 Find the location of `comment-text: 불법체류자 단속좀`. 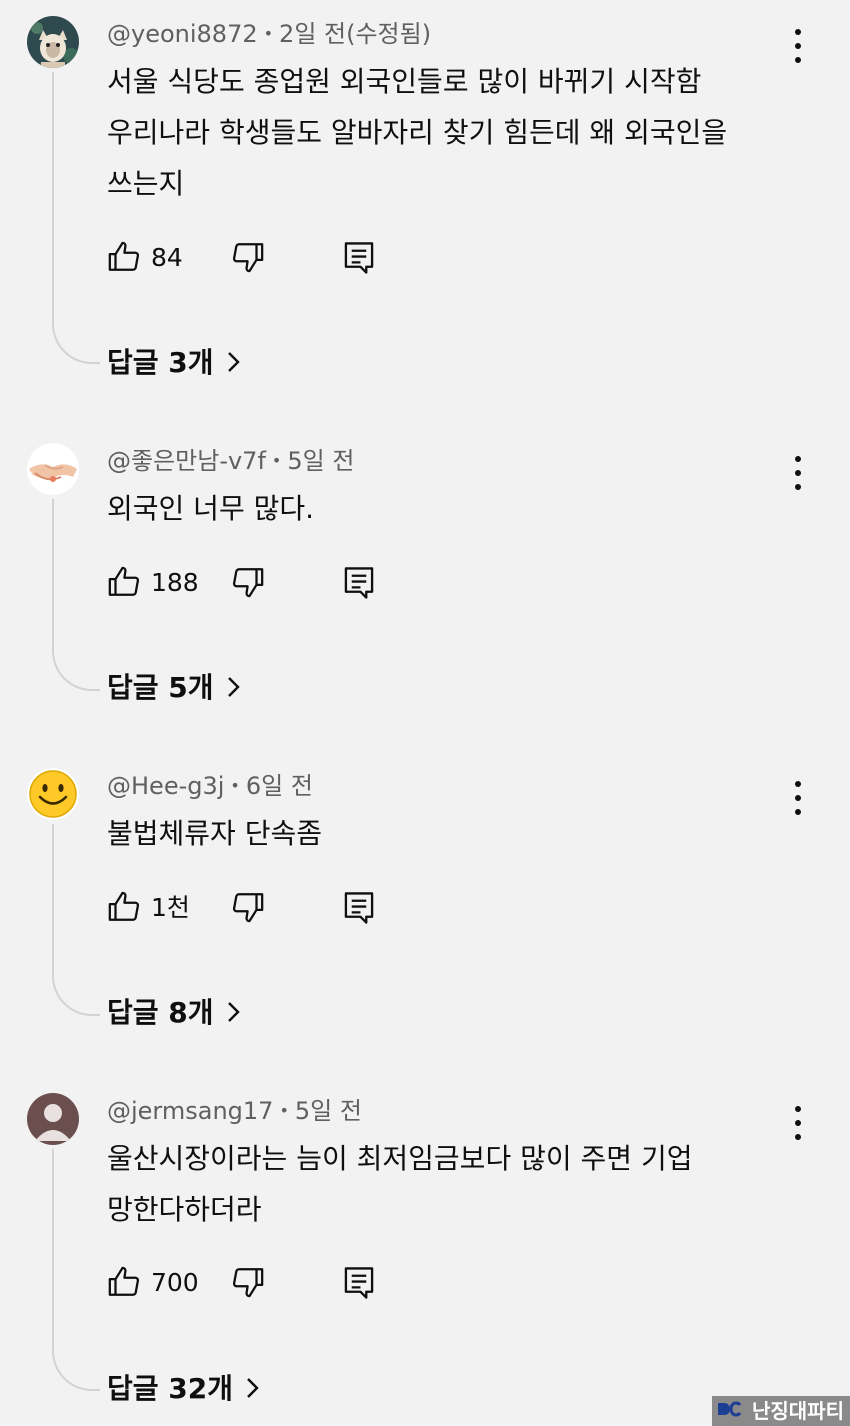

comment-text: 불법체류자 단속좀 is located at coordinates (214, 833).